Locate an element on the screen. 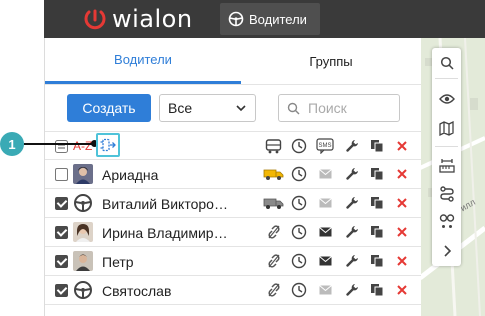 The image size is (485, 316). driver-name: Ариадна is located at coordinates (130, 175).